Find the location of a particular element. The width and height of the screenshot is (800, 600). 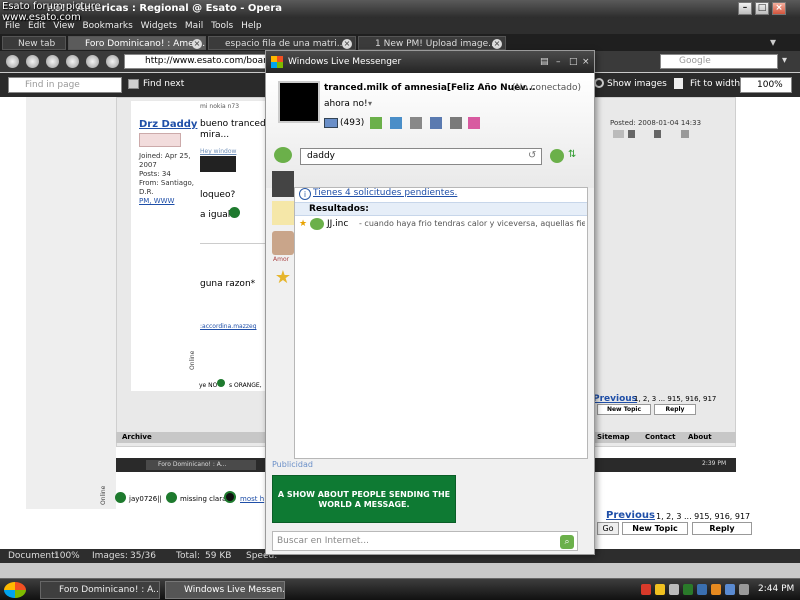

edit-icon is located at coordinates (631, 134).